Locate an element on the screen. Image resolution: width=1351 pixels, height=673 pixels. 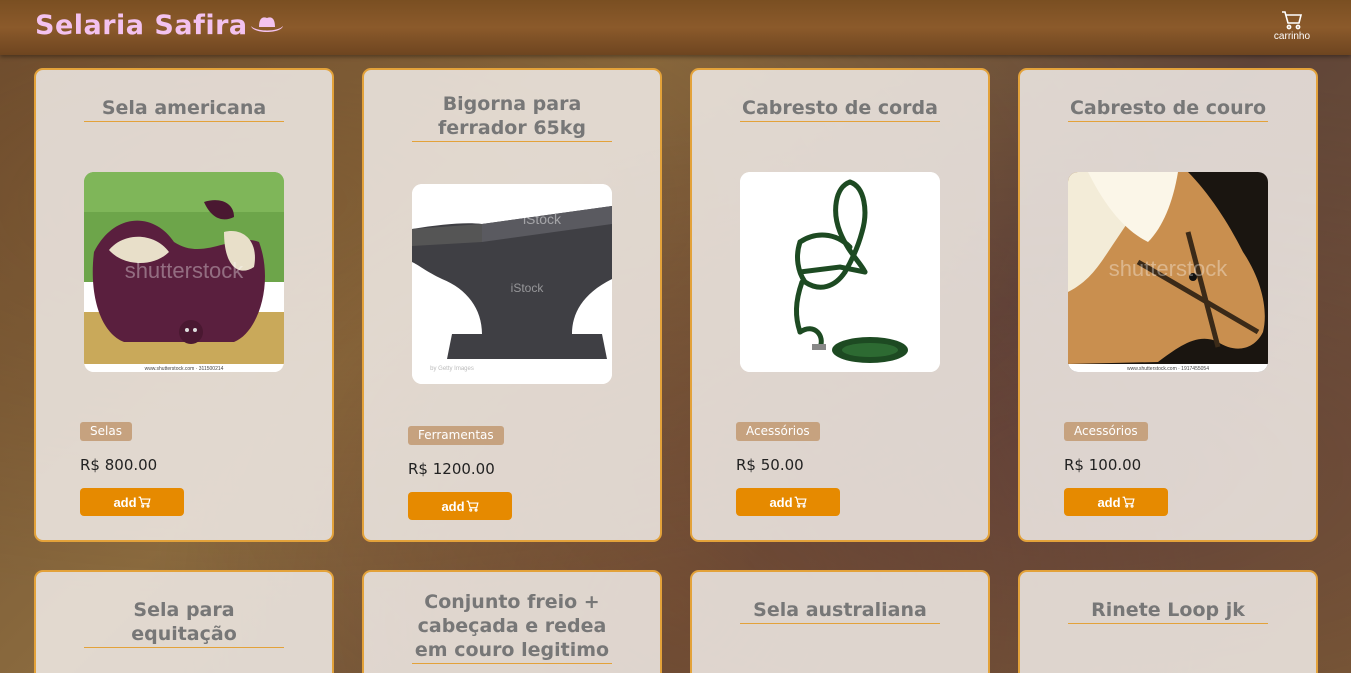
rope-halter-photo is located at coordinates (840, 272).